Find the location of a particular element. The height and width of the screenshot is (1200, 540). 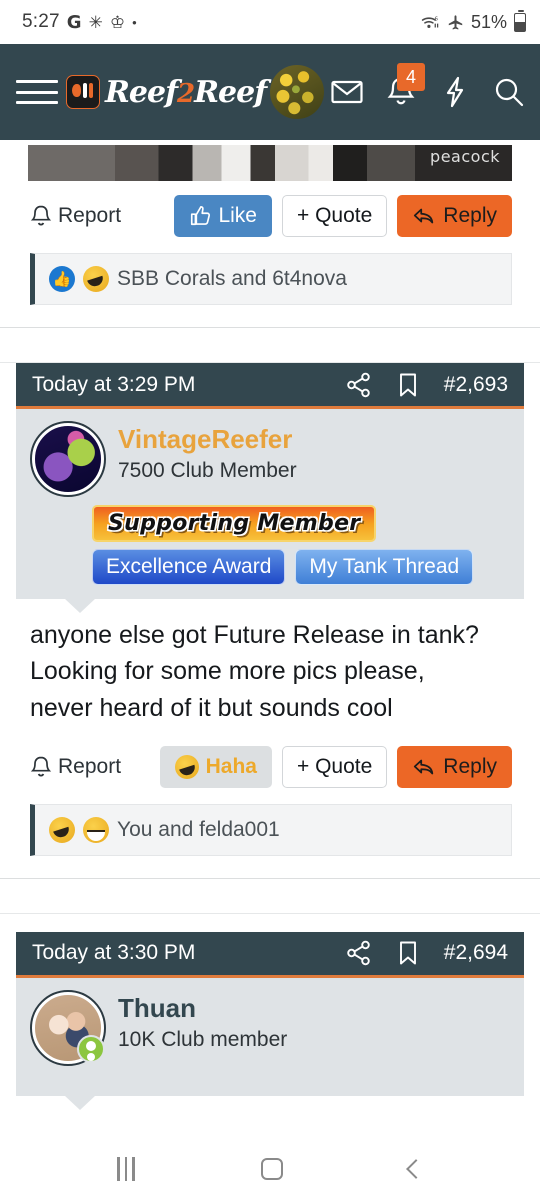

user-title: 7500 Club Member is located at coordinates (207, 470).